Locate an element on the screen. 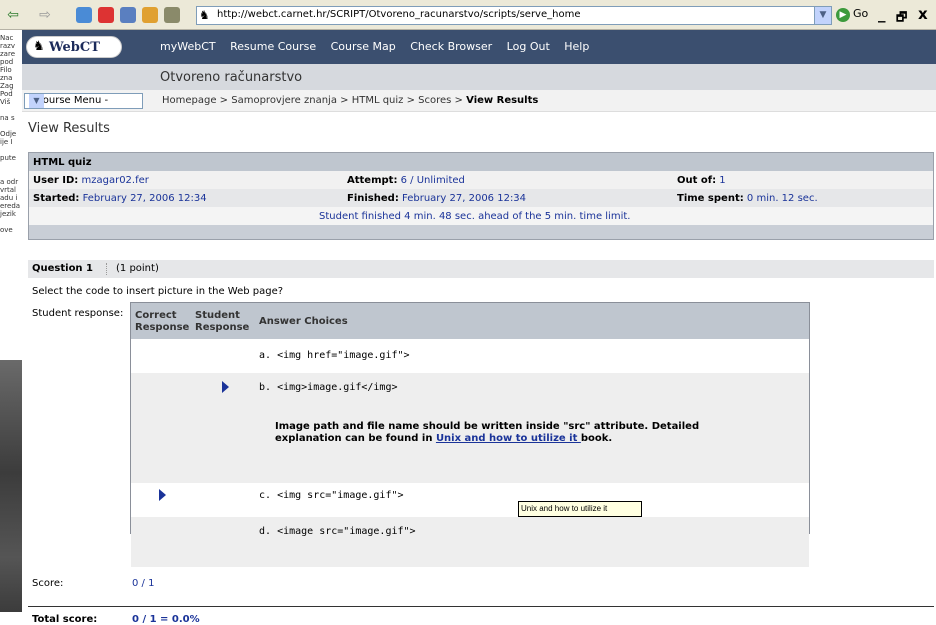  close-icon: x is located at coordinates (923, 14).